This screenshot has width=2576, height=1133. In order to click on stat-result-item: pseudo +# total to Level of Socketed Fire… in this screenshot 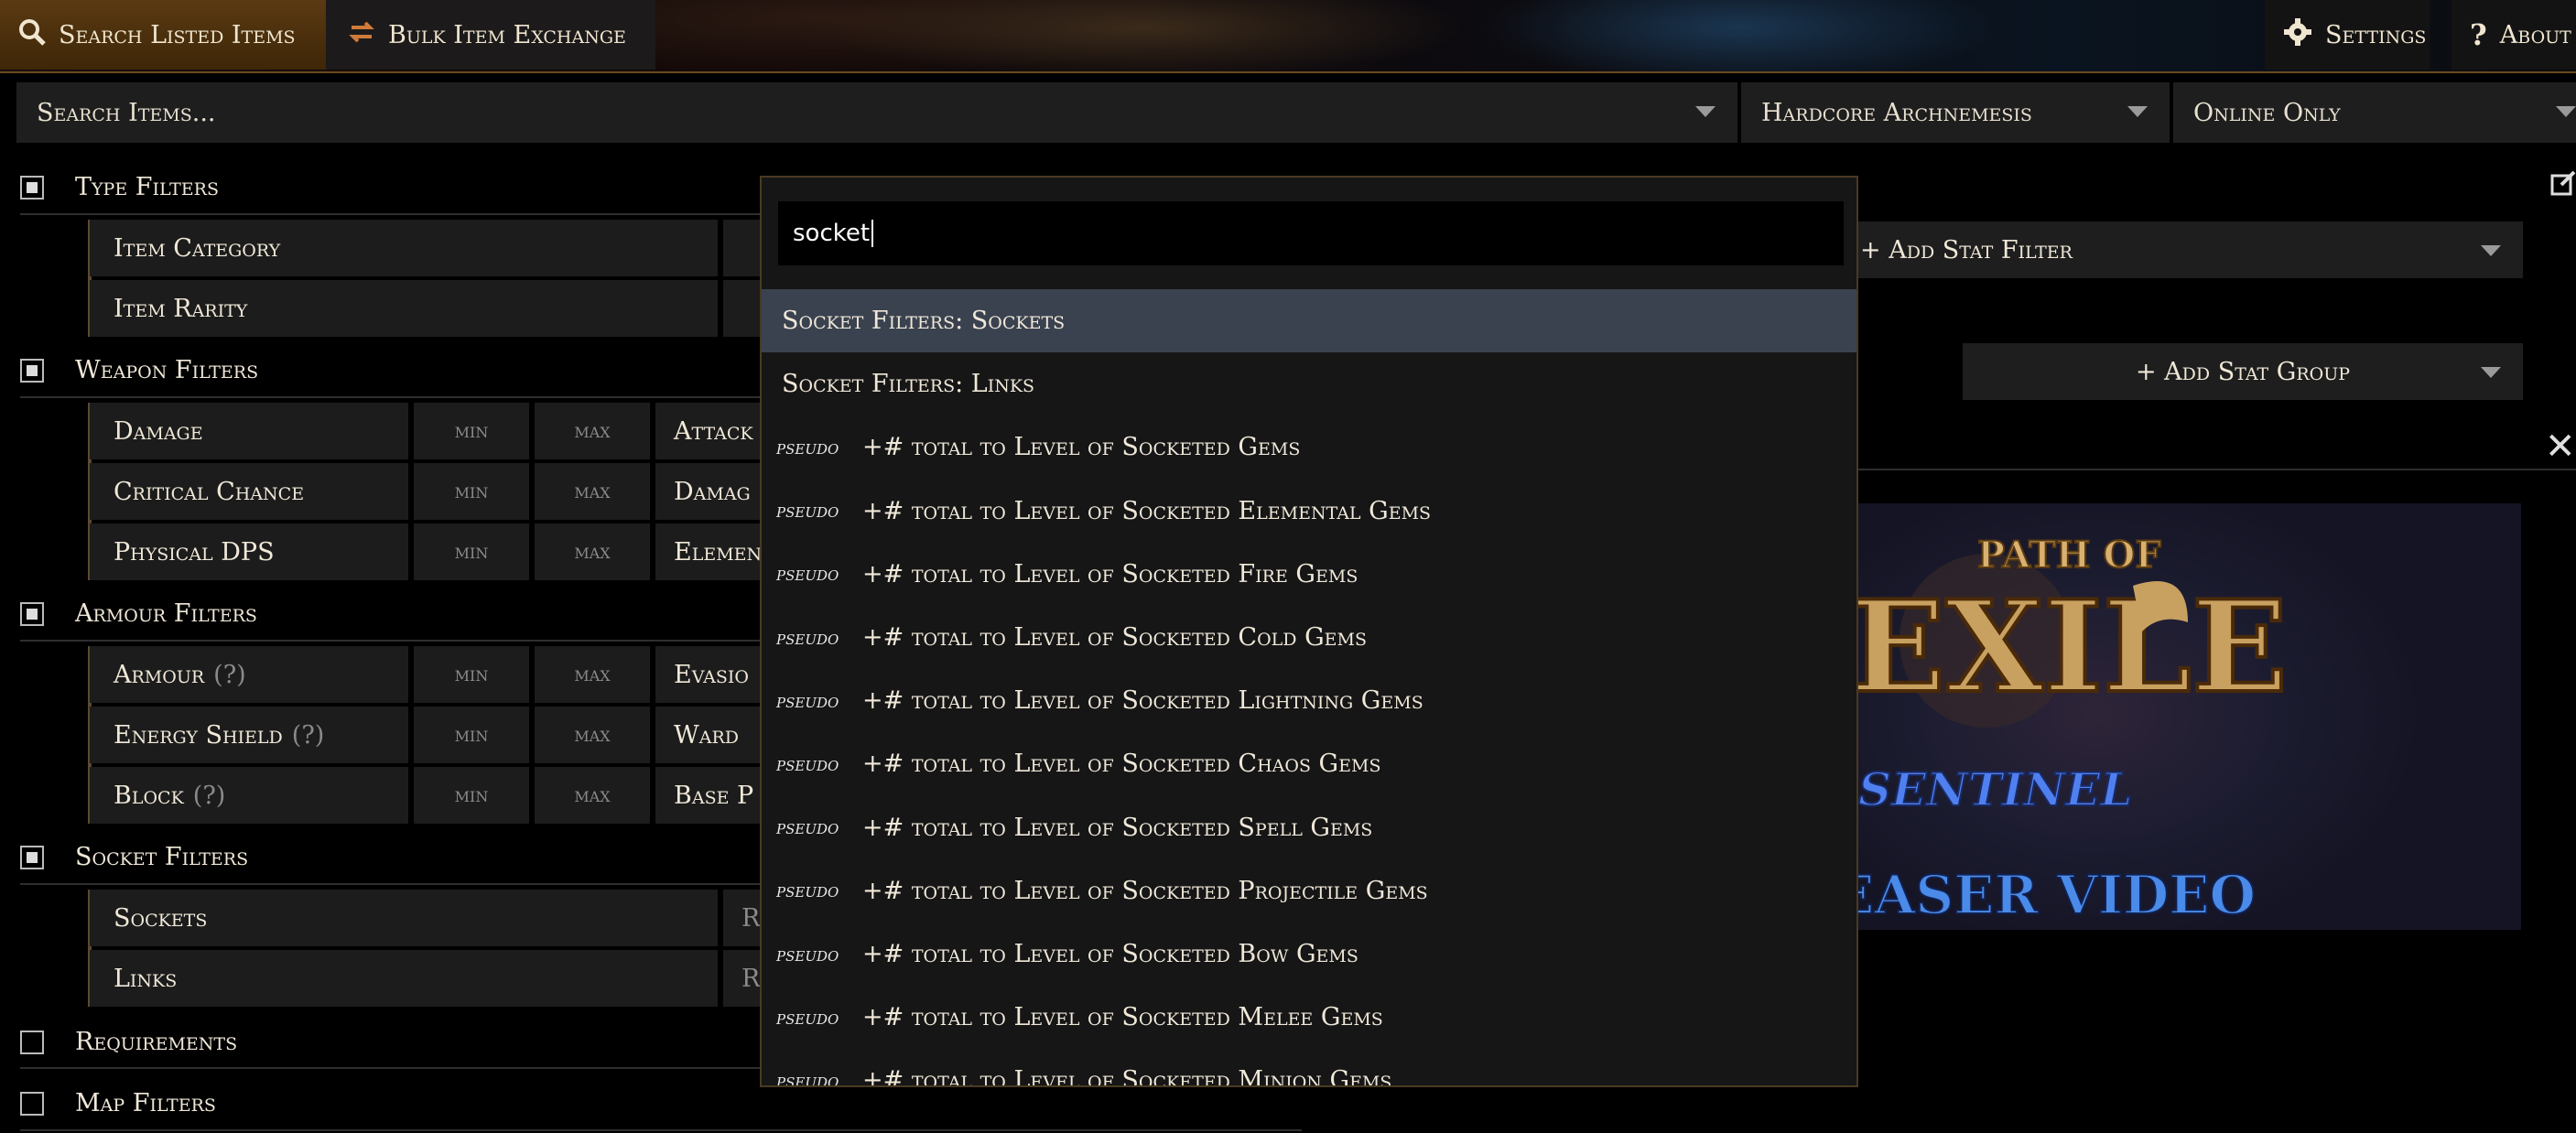, I will do `click(1309, 574)`.